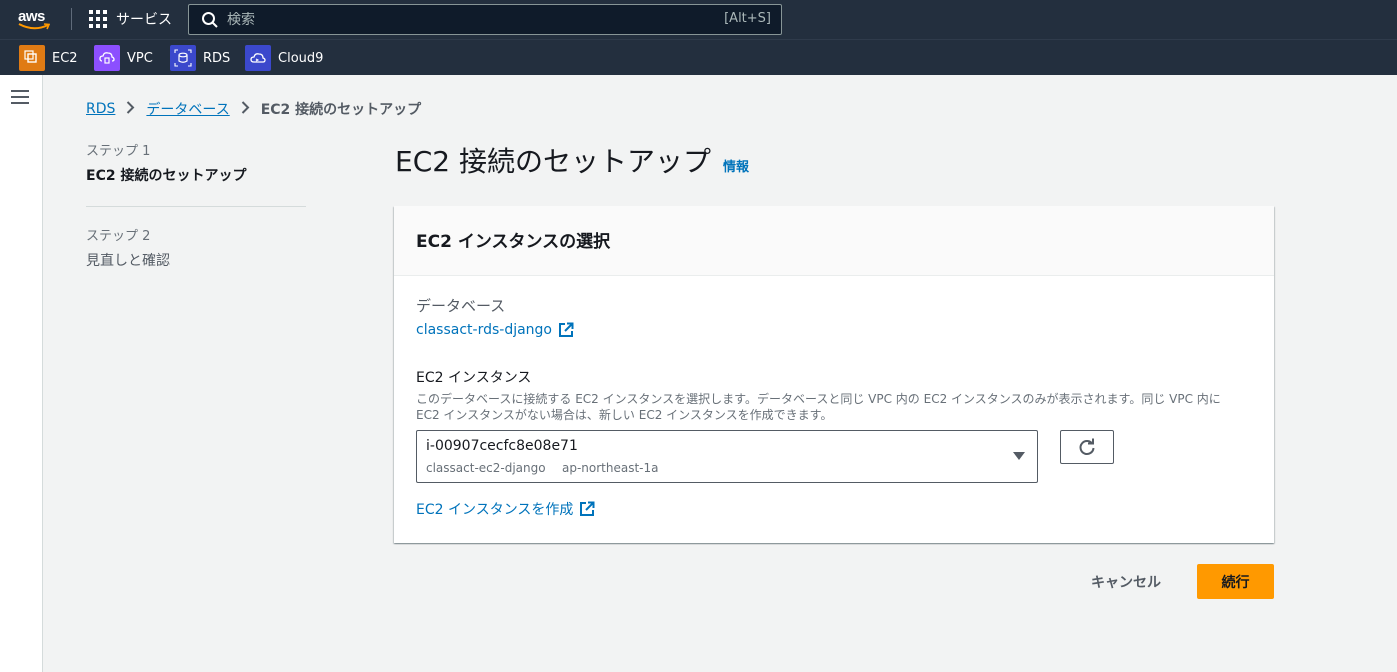  I want to click on continue-button: 続行, so click(1235, 581).